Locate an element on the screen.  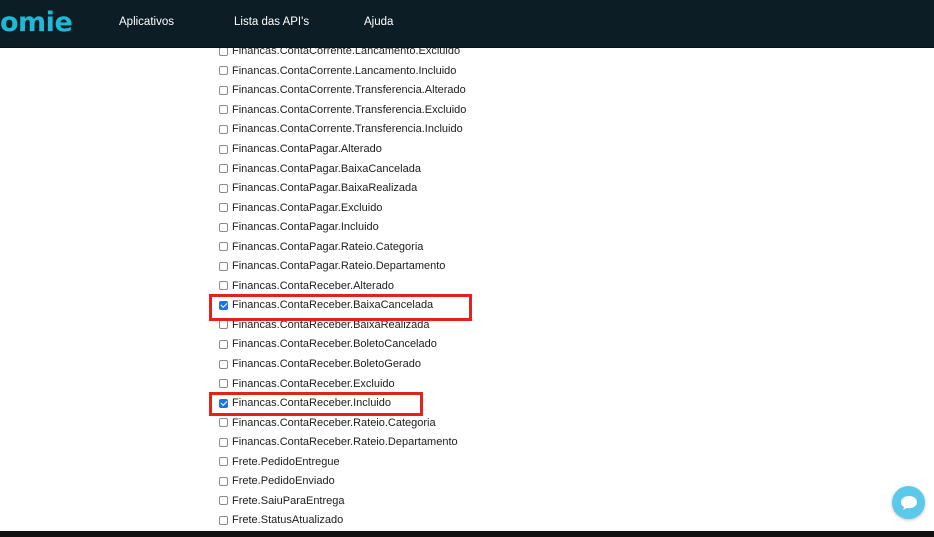
event-row: Financas.ContaPagar.BaixaRealizada is located at coordinates (342, 188).